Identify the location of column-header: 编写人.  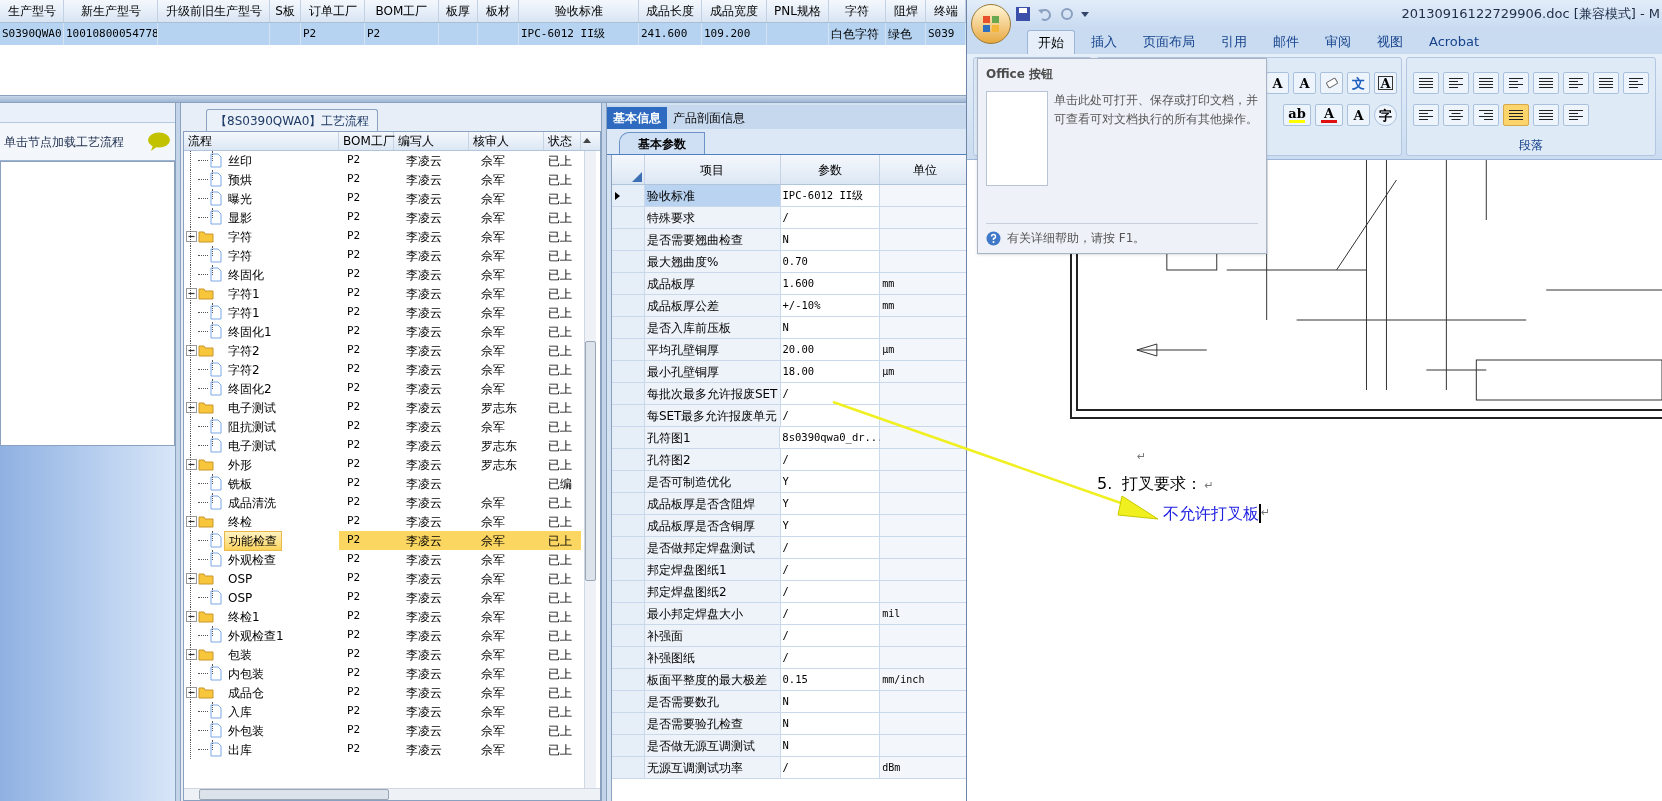
(431, 141).